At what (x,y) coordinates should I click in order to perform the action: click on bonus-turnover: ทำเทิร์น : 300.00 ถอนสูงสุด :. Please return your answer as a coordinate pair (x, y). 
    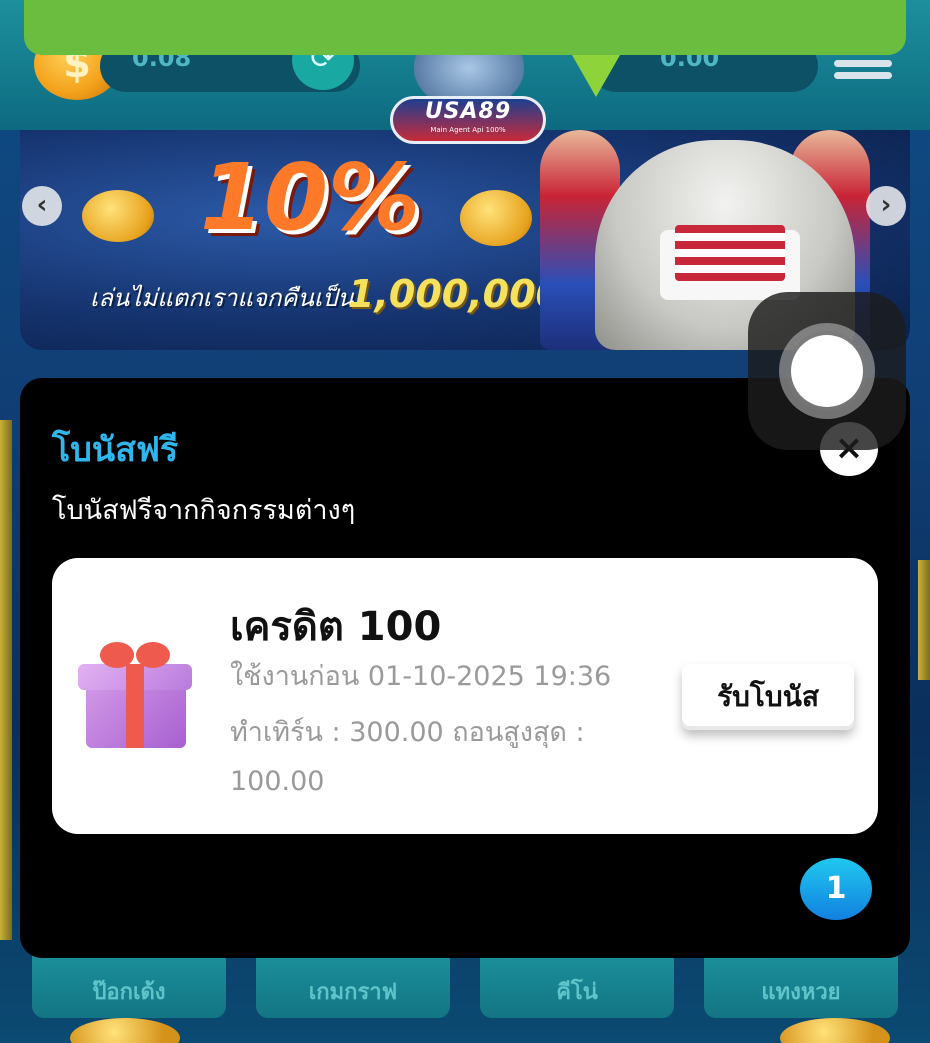
    Looking at the image, I should click on (407, 732).